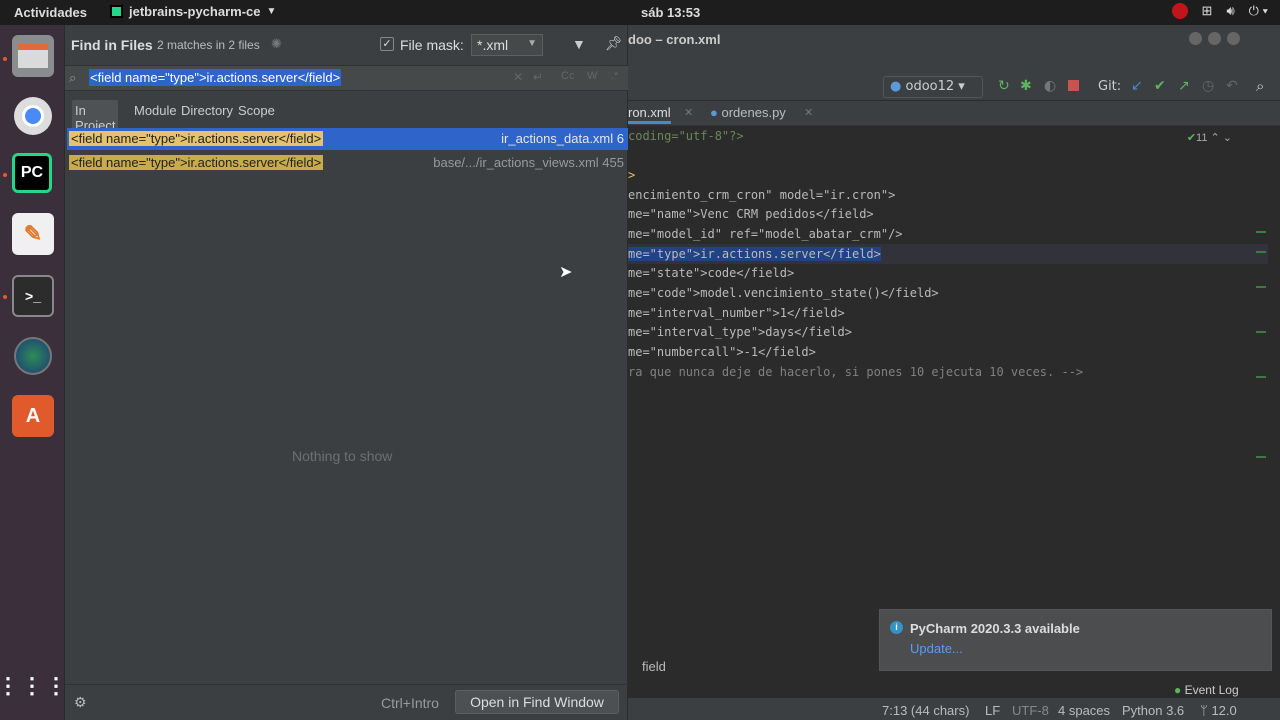  I want to click on files-icon, so click(33, 56).